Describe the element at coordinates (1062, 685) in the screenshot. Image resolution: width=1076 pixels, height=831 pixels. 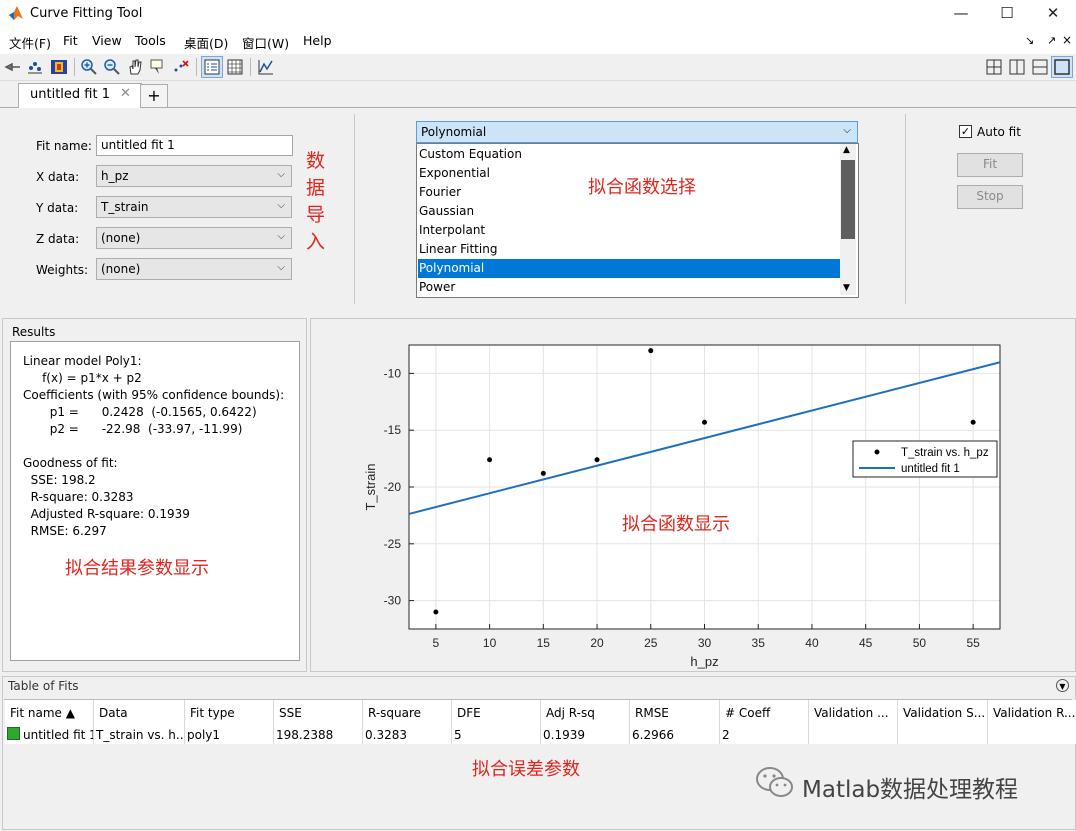
I see `collapse-panel-icon: ▼` at that location.